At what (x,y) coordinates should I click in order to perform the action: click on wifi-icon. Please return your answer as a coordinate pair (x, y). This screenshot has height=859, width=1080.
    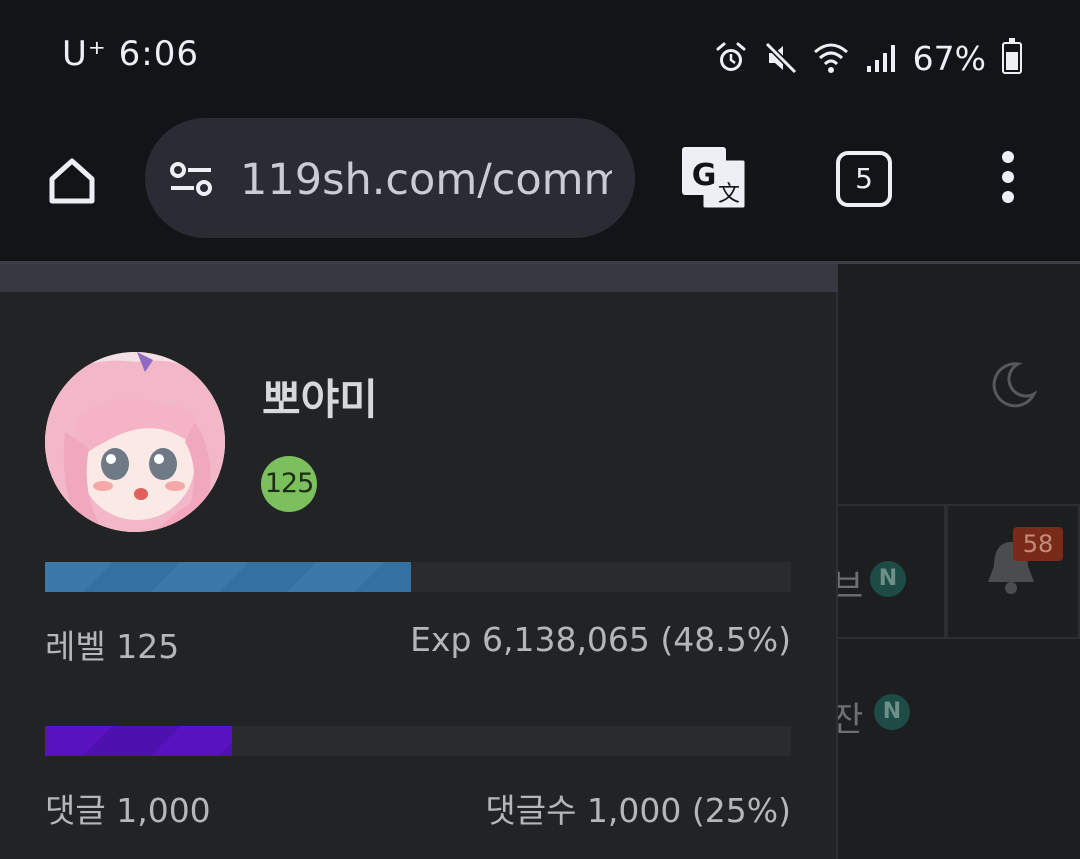
    Looking at the image, I should click on (830, 58).